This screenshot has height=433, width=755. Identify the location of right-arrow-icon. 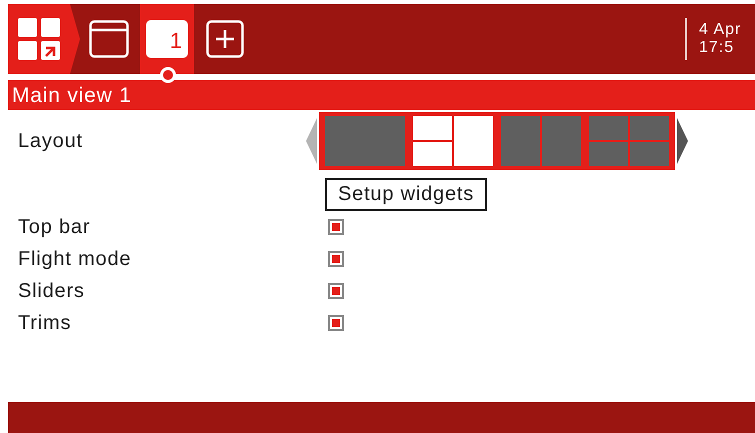
(682, 141).